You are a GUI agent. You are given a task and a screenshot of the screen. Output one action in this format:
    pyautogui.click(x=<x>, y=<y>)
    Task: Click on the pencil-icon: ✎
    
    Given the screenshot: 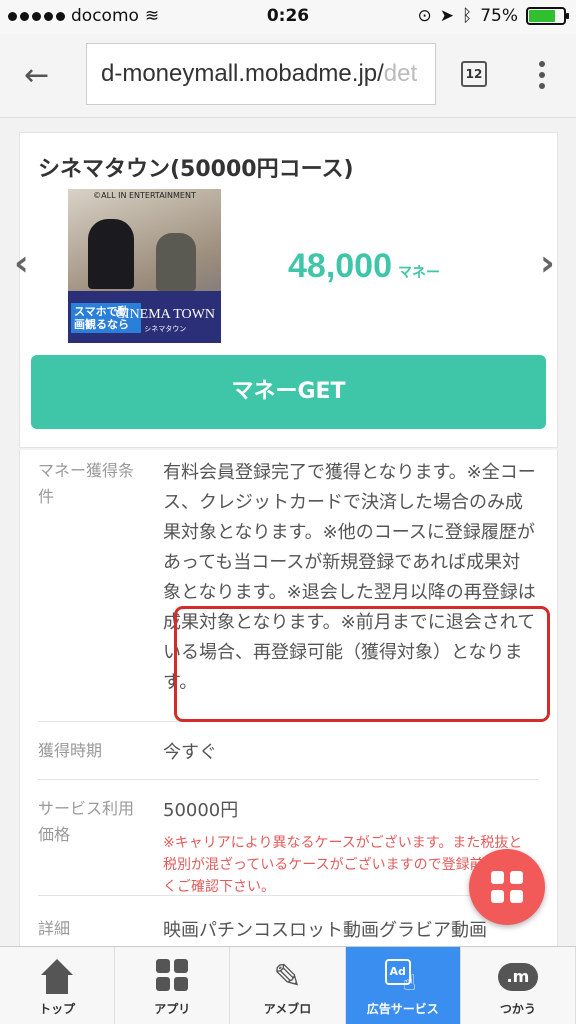 What is the action you would take?
    pyautogui.click(x=287, y=977)
    